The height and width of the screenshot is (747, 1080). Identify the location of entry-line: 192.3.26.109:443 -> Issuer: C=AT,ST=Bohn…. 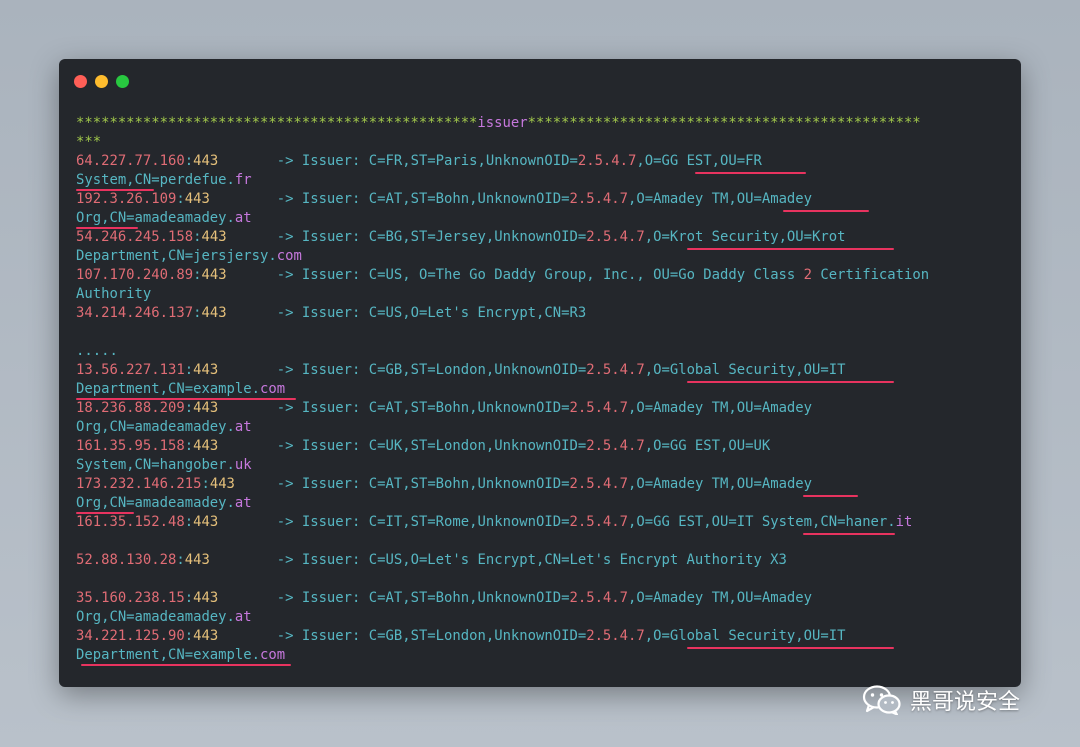
(541, 201).